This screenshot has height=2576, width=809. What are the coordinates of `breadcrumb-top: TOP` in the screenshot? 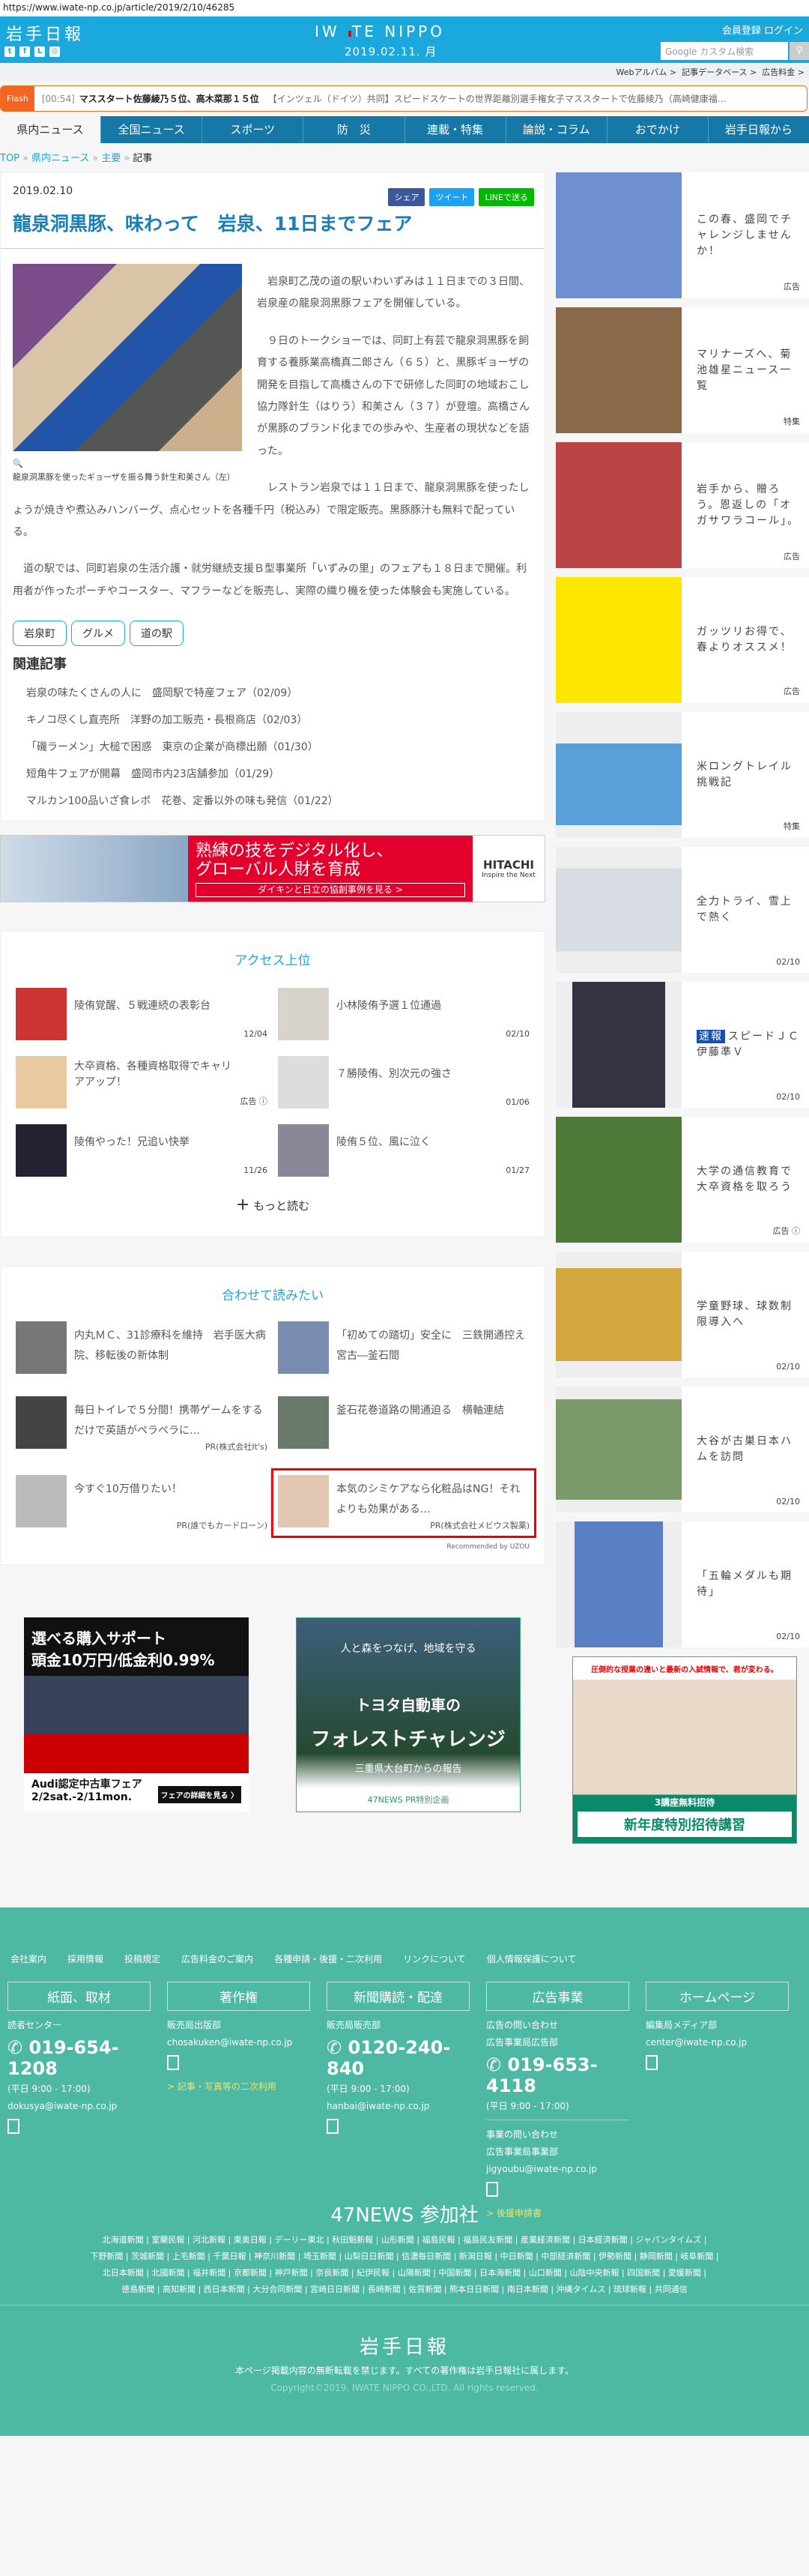 It's located at (9, 159).